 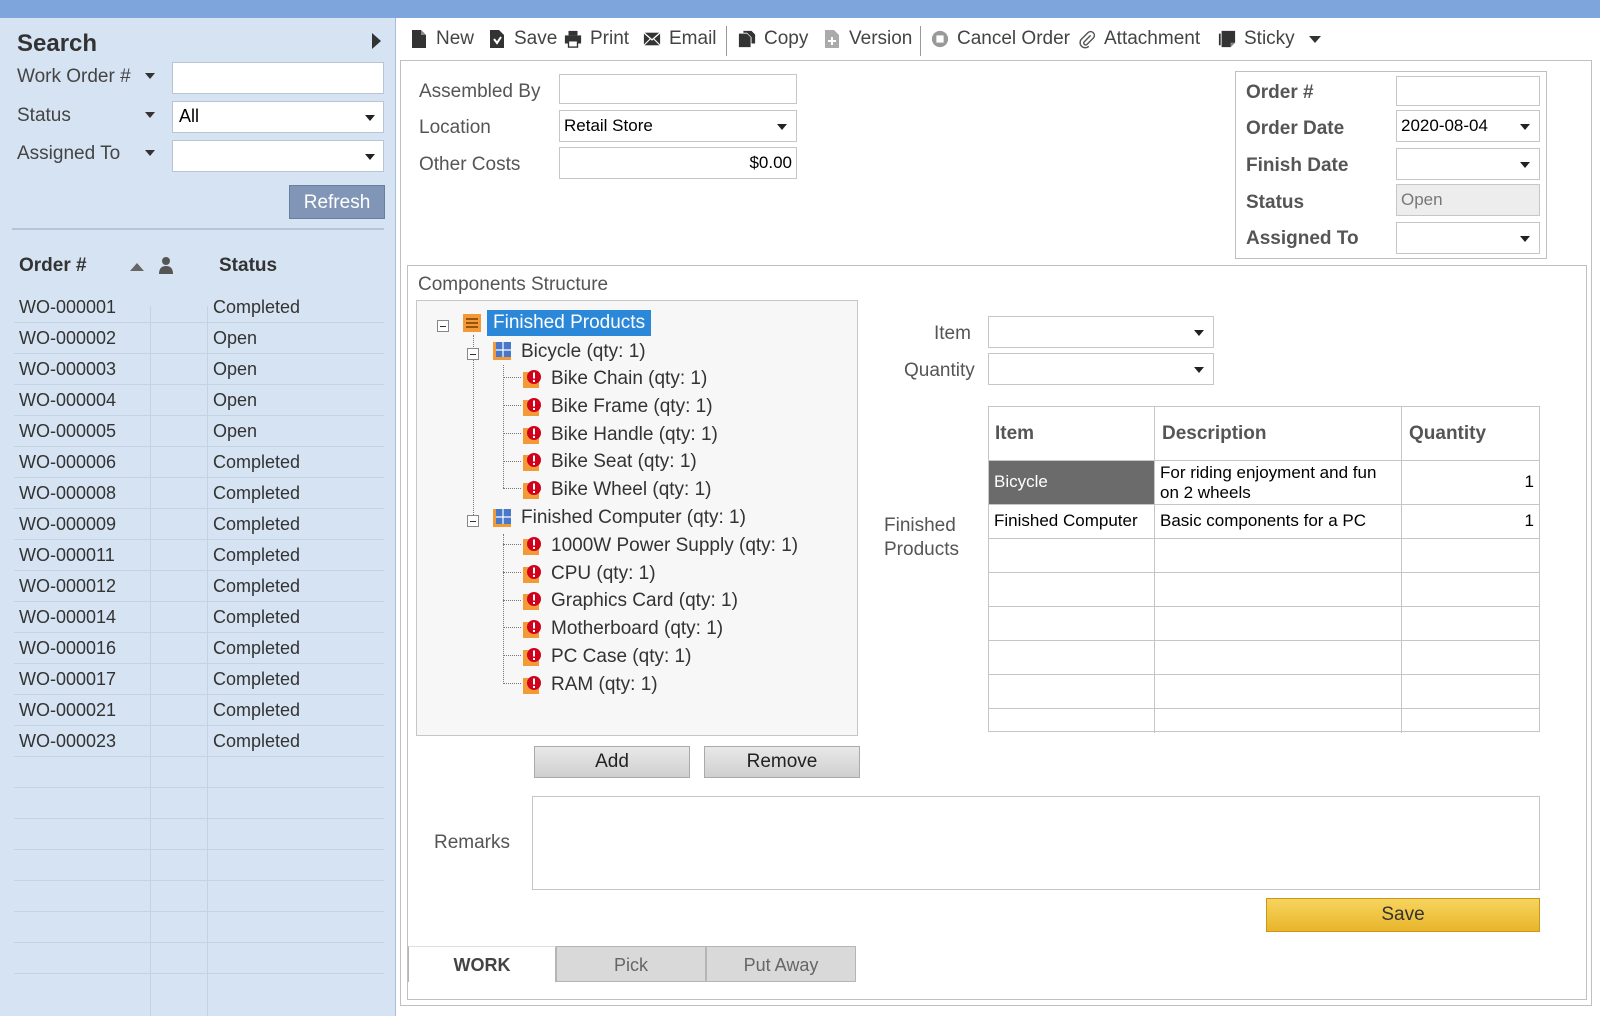 What do you see at coordinates (603, 574) in the screenshot?
I see `tree-node-cpu: CPU (qty: 1)` at bounding box center [603, 574].